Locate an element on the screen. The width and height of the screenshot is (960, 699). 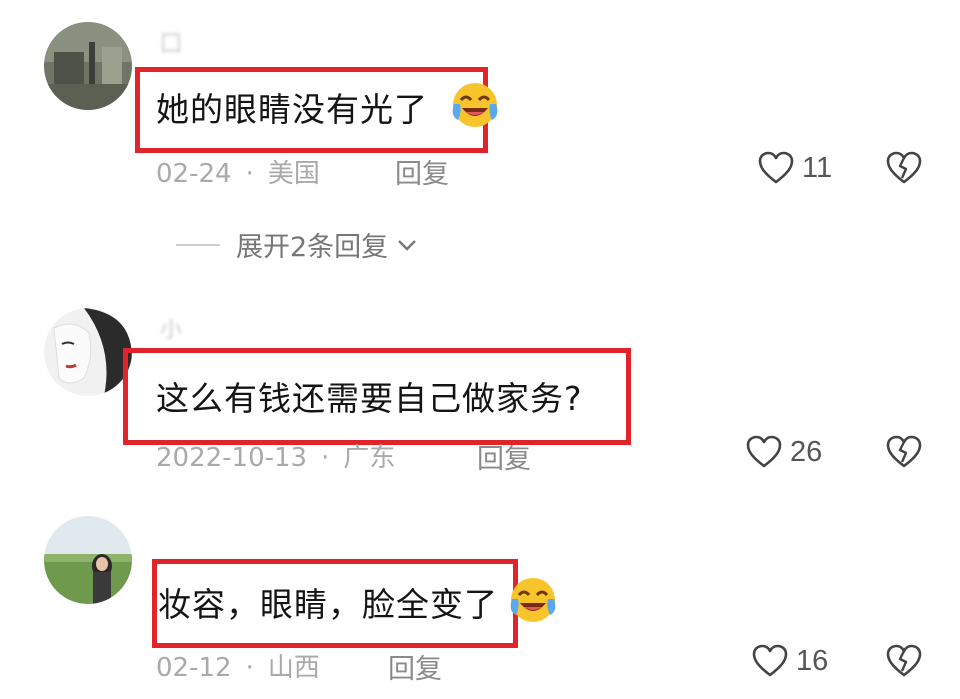
comment-text: 这么有钱还需要自己做家务? is located at coordinates (369, 398).